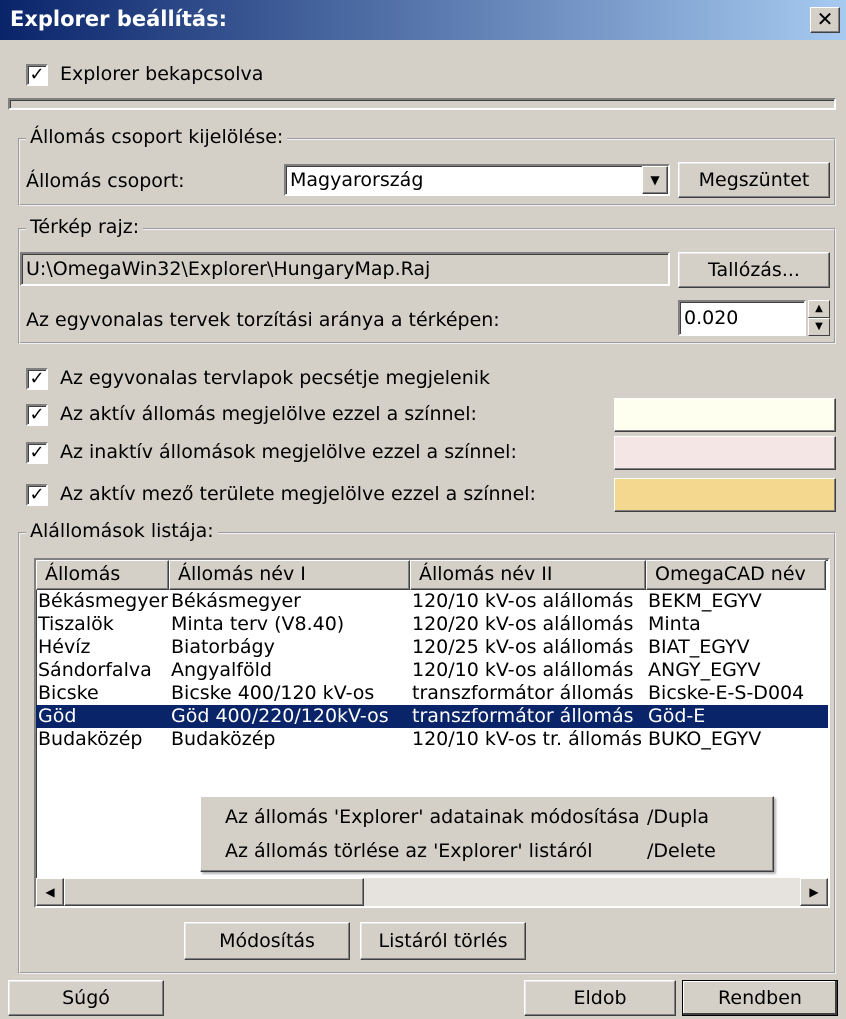  I want to click on cancel-button: Eldob, so click(600, 998).